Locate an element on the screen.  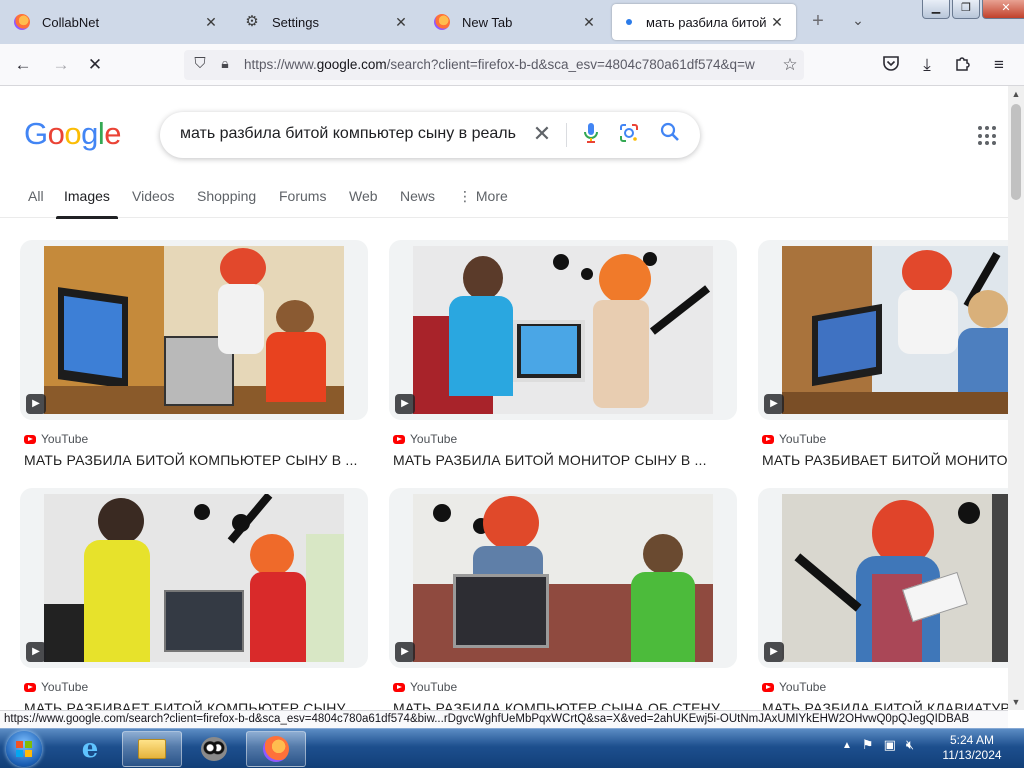
scroll-down-arrow-icon: ▼ is located at coordinates (1016, 702).